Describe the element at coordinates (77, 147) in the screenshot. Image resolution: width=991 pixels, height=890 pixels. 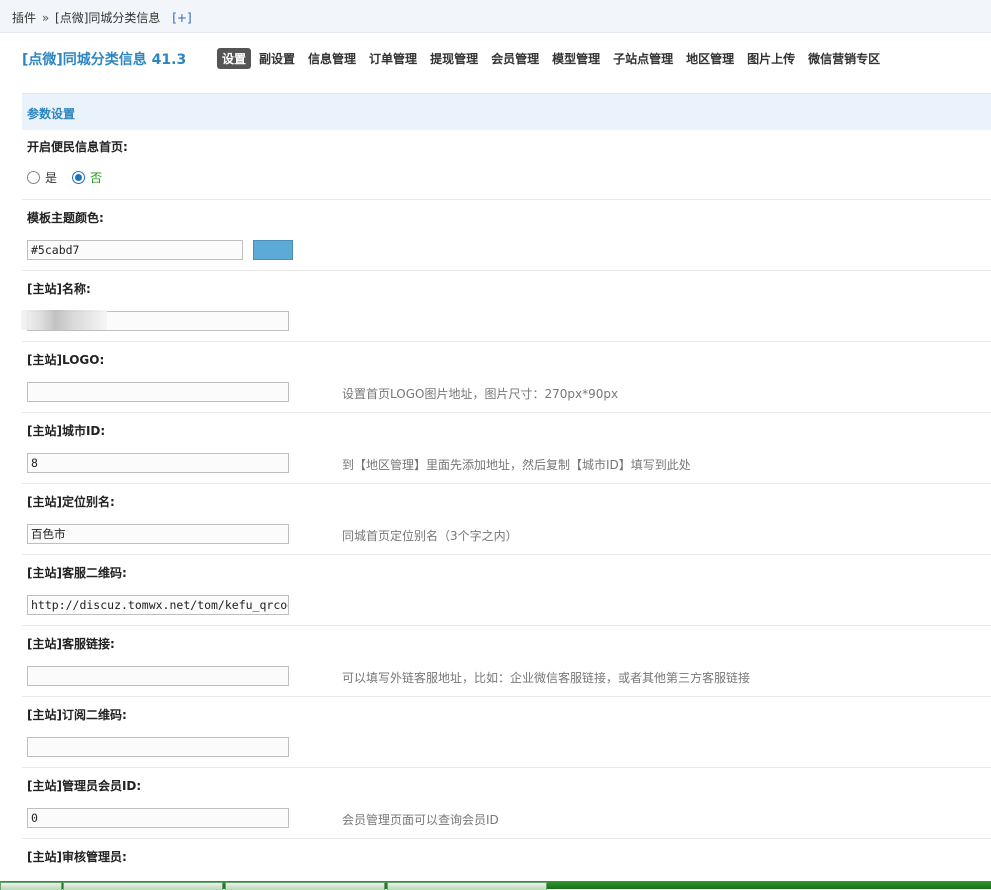
I see `field-label: 开启便民信息首页:` at that location.